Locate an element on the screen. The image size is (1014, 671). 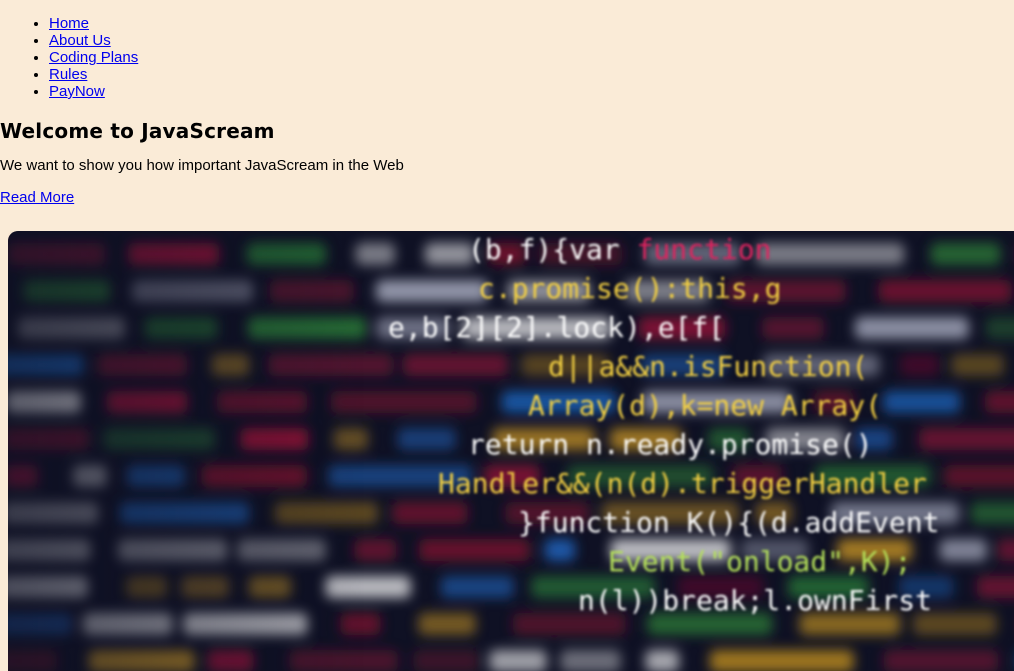
nav-link-paynow: PayNow is located at coordinates (77, 91).